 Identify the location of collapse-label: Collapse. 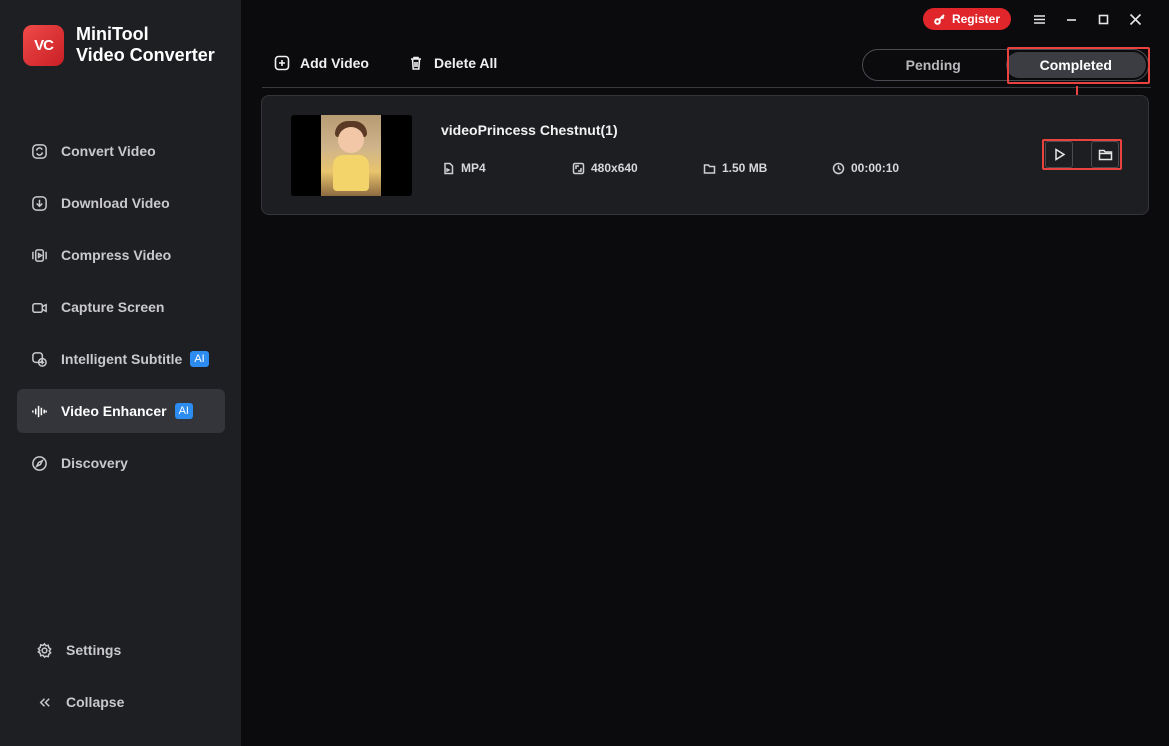
(95, 702).